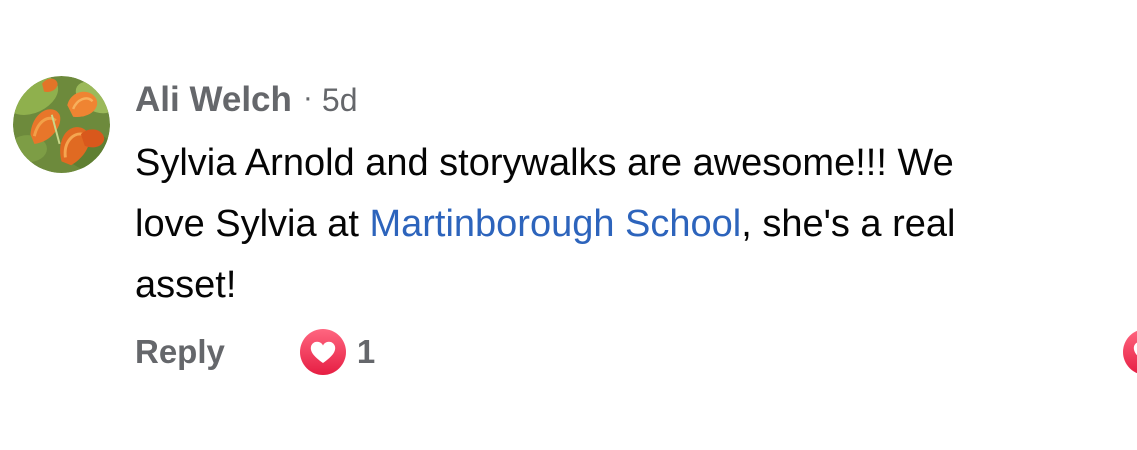 This screenshot has height=450, width=1137. Describe the element at coordinates (848, 224) in the screenshot. I see `comment-text-line2-suffix: , she's a real` at that location.